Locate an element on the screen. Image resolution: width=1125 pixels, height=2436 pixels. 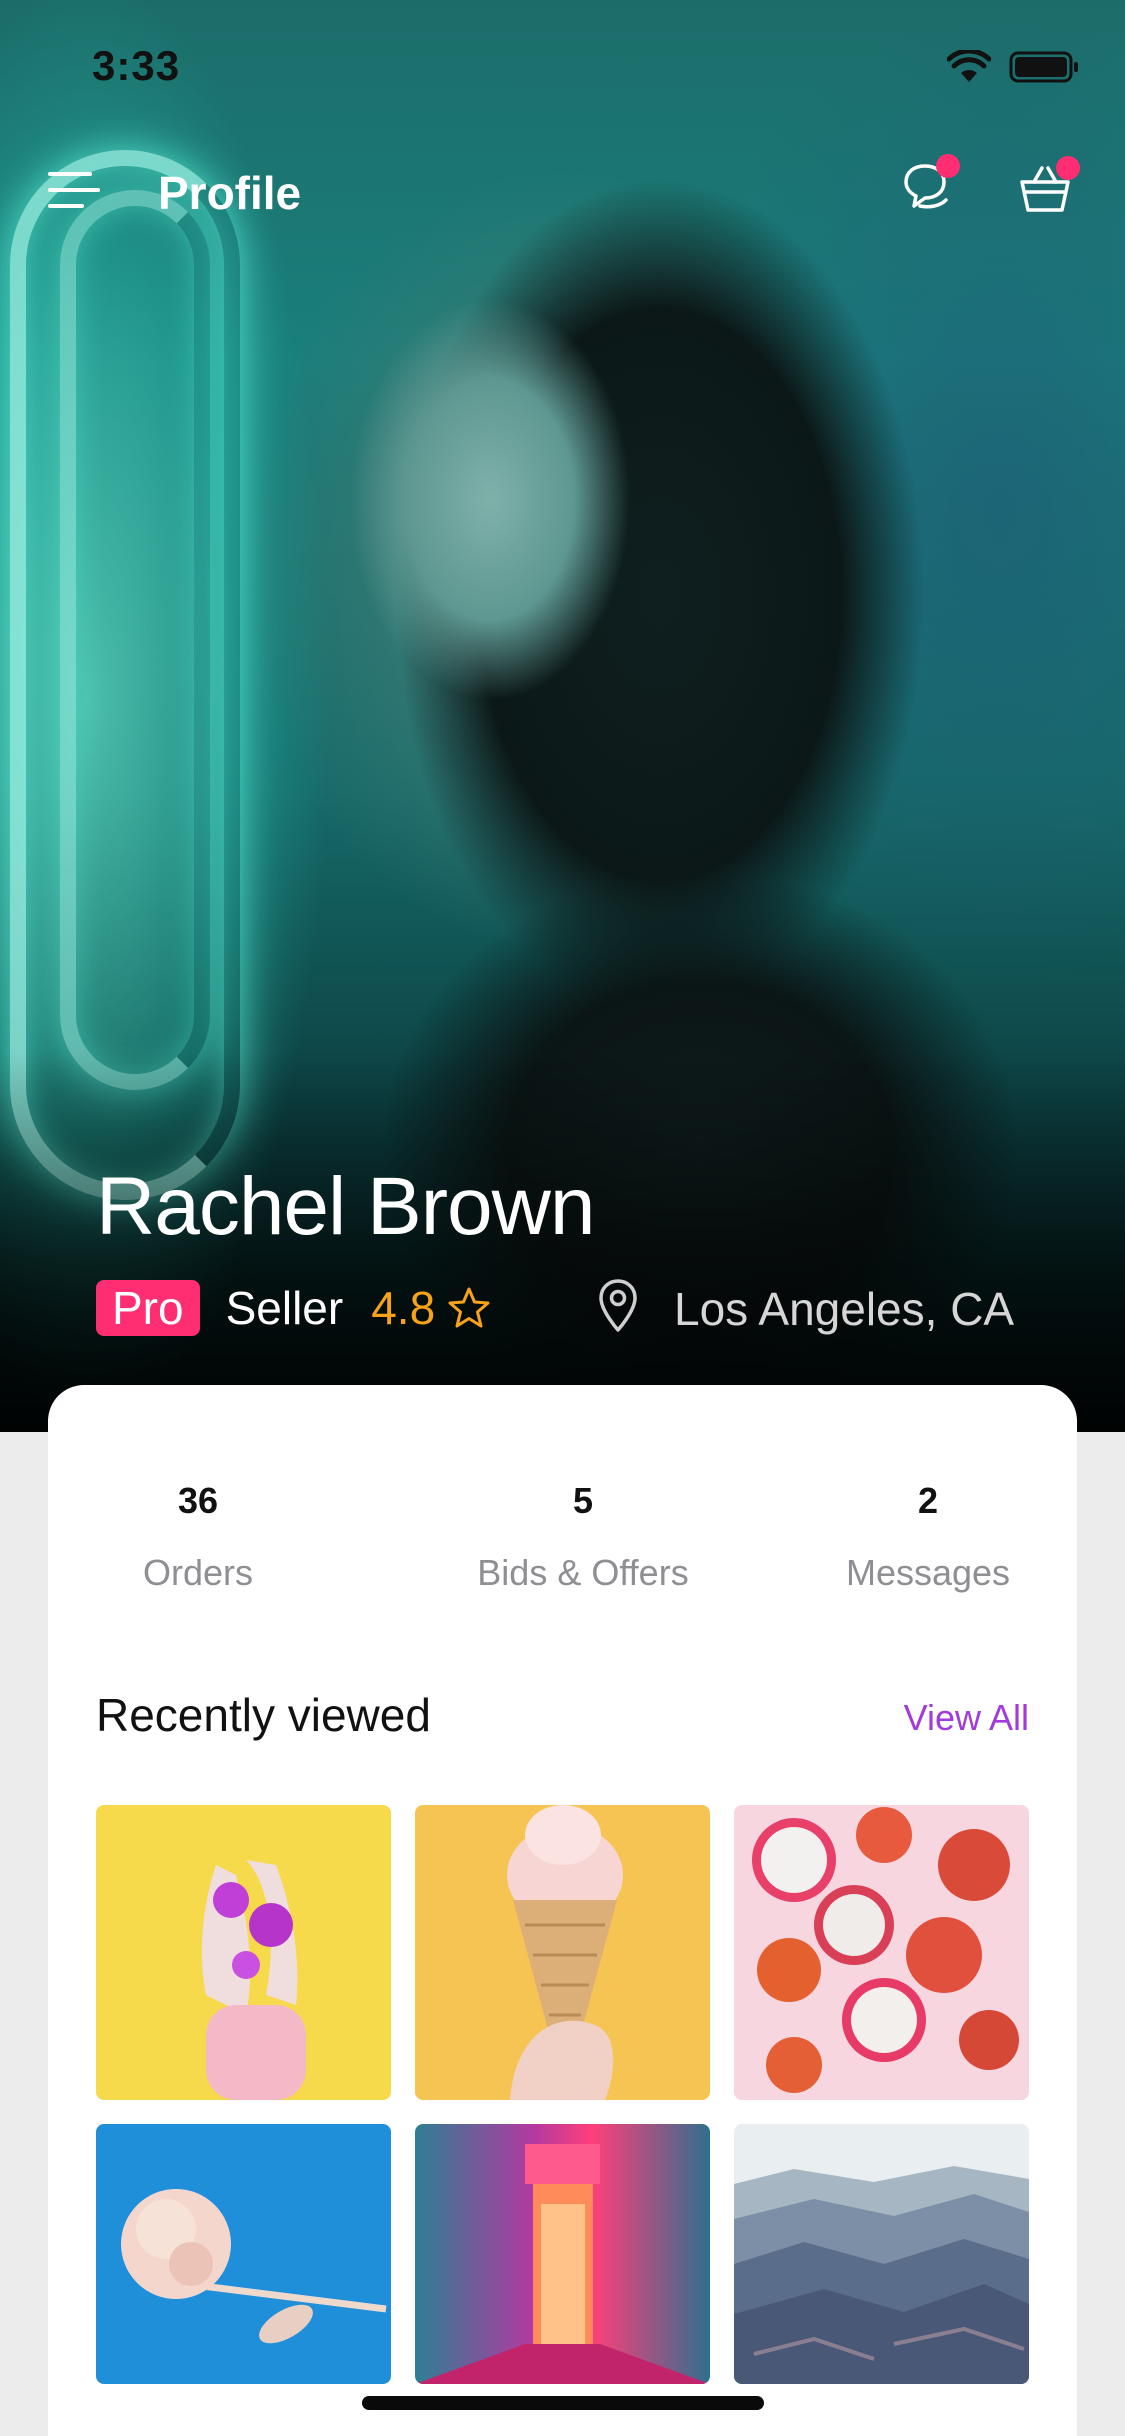
profile-meta: Pro Seller 4.8 is located at coordinates (293, 1308).